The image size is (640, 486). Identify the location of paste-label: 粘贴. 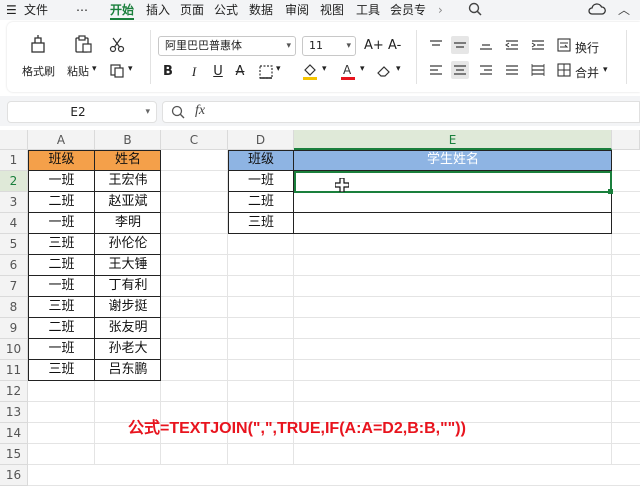
(78, 71).